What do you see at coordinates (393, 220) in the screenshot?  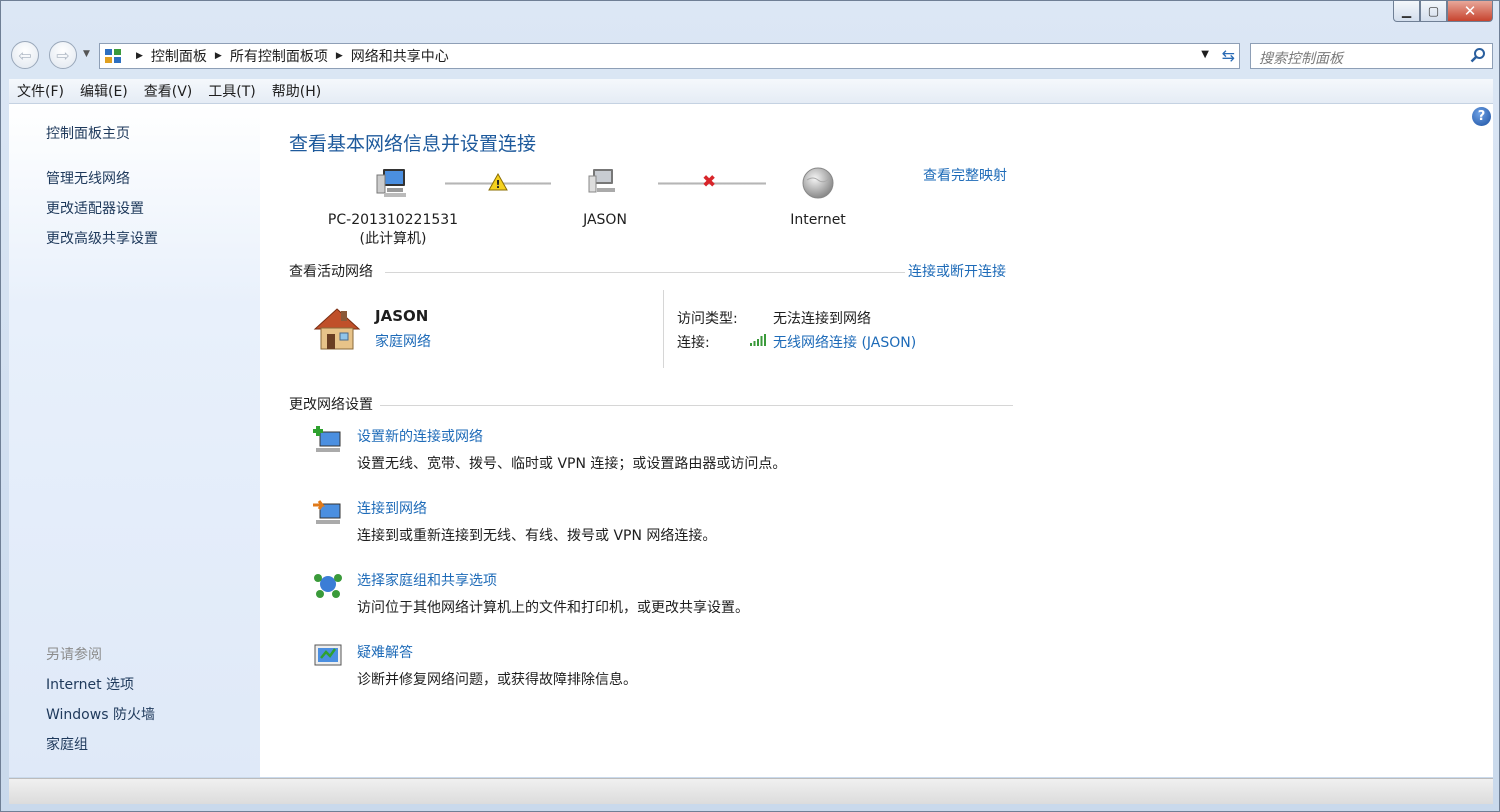 I see `computer-name: PC-201310221531` at bounding box center [393, 220].